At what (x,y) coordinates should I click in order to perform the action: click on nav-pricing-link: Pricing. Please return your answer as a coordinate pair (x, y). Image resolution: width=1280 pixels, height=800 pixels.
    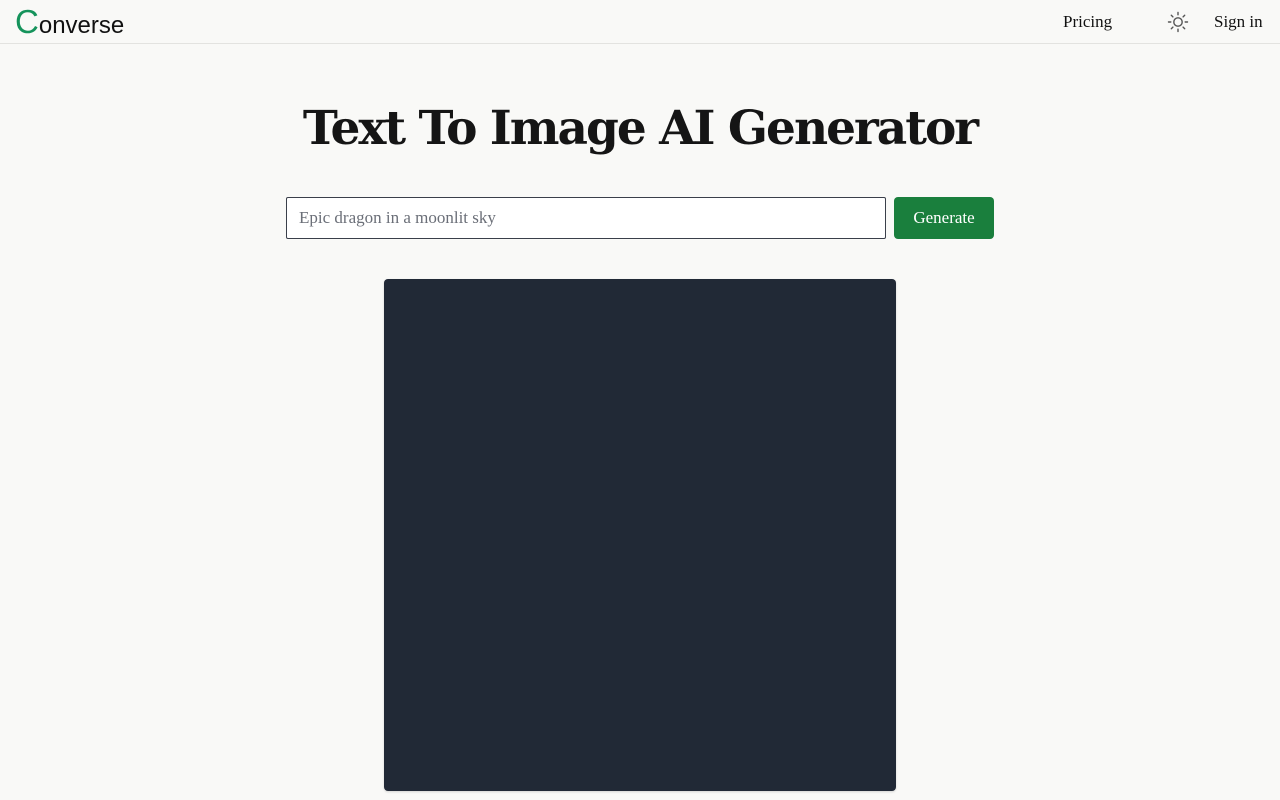
    Looking at the image, I should click on (1087, 22).